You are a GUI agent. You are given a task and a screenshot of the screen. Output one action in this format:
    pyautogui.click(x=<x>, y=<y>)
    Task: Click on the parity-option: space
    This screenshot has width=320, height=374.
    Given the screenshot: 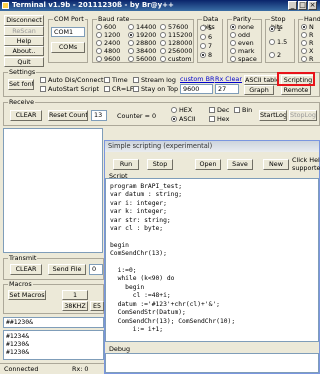 What is the action you would take?
    pyautogui.click(x=243, y=59)
    